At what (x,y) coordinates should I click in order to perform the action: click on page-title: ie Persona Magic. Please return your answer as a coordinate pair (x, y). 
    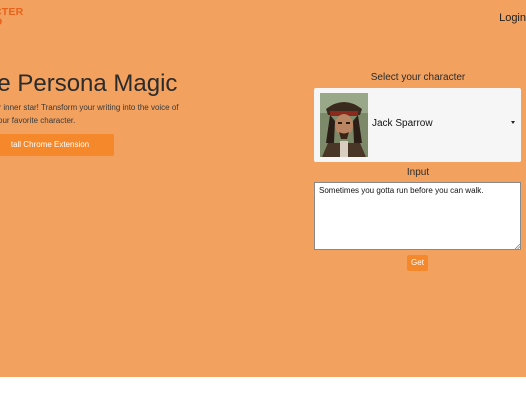
    Looking at the image, I should click on (89, 83).